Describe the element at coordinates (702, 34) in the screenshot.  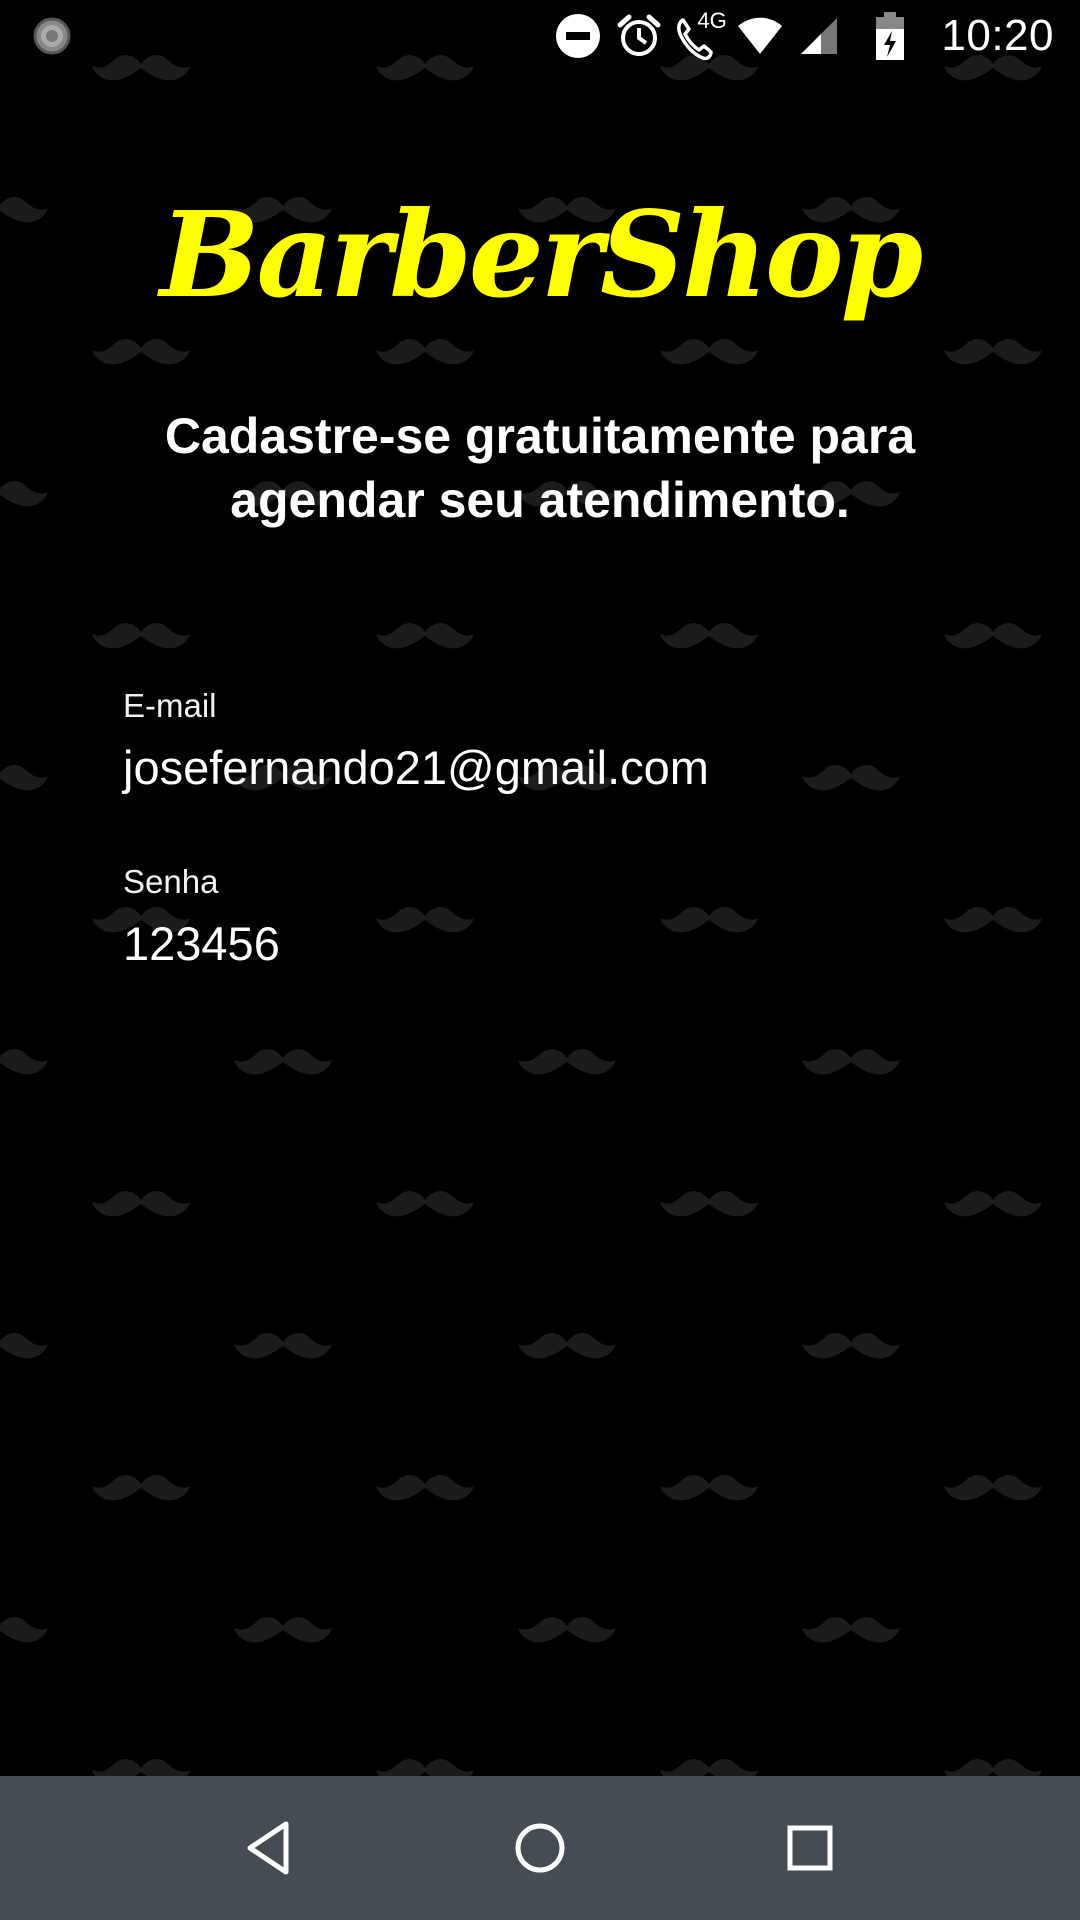
I see `wifi-calling-icon: 4G` at that location.